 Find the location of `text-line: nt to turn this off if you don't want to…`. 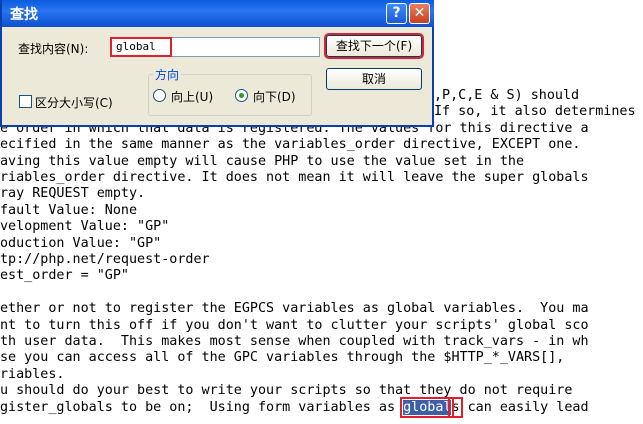

text-line: nt to turn this off if you don't want to… is located at coordinates (294, 325).